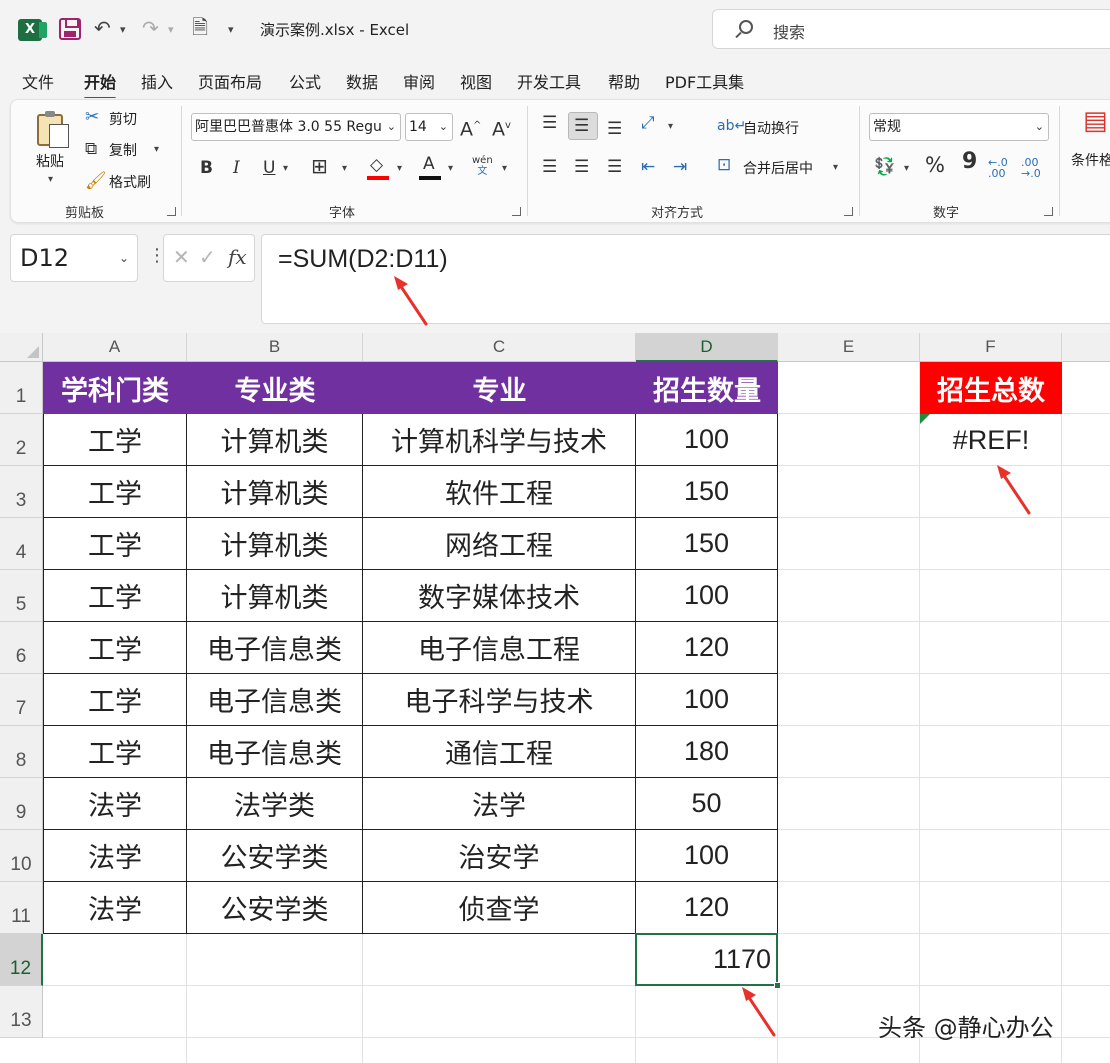 The width and height of the screenshot is (1110, 1063). I want to click on save-icon, so click(70, 29).